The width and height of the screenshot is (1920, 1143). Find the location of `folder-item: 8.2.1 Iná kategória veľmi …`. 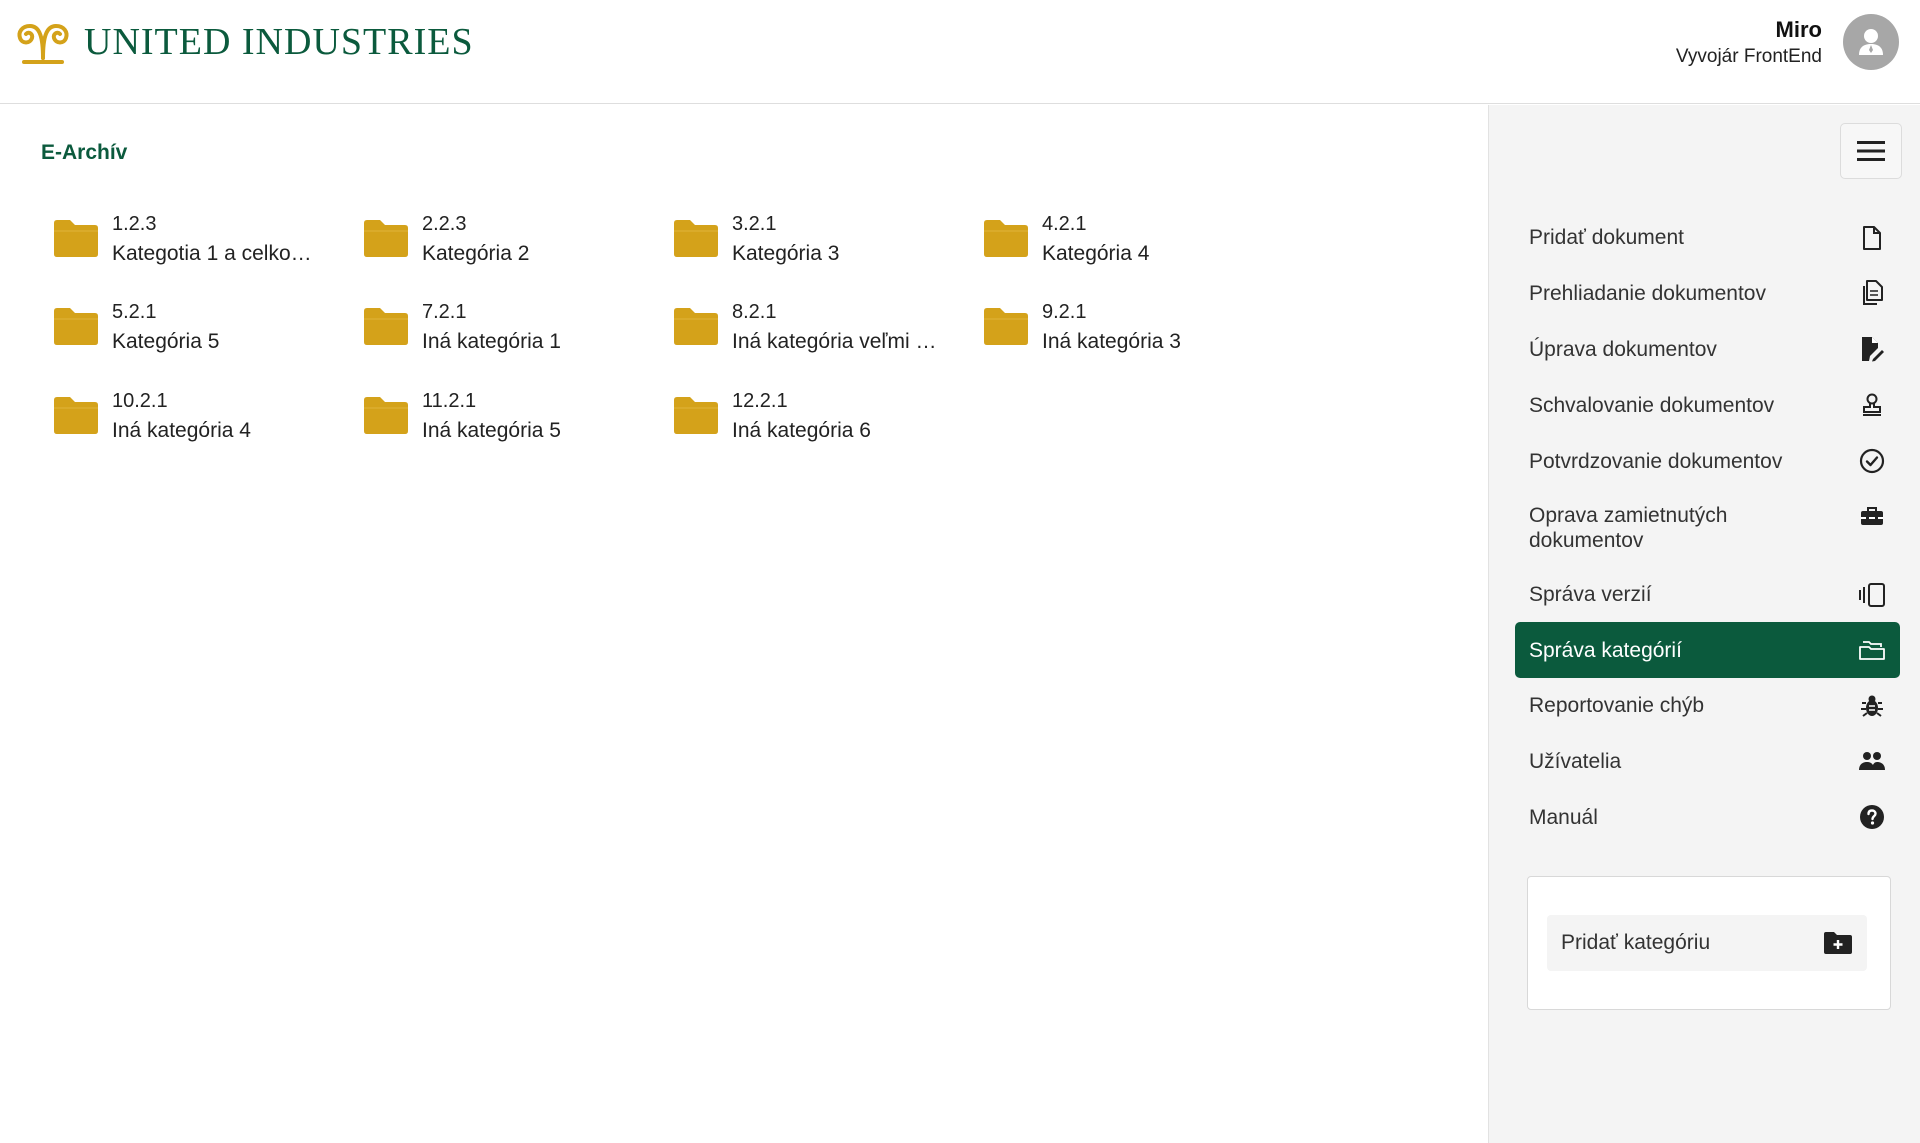

folder-item: 8.2.1 Iná kategória veľmi … is located at coordinates (819, 332).